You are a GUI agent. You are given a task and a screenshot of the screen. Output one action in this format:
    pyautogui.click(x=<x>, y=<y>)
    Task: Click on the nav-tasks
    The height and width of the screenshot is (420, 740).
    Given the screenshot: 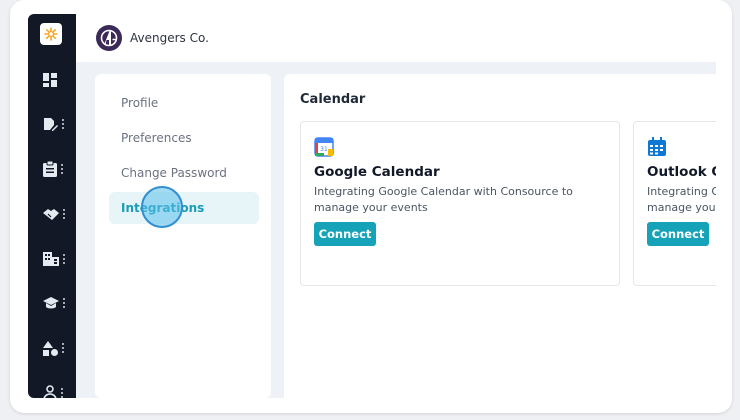 What is the action you would take?
    pyautogui.click(x=58, y=169)
    